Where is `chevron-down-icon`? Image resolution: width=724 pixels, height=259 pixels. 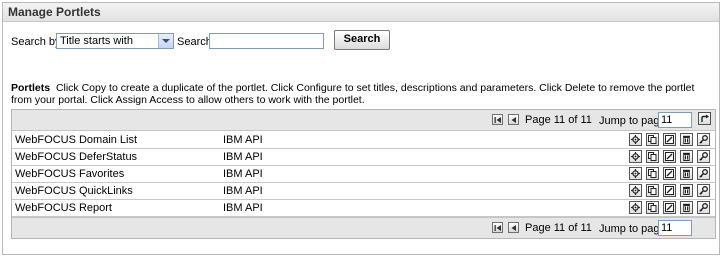
chevron-down-icon is located at coordinates (165, 41).